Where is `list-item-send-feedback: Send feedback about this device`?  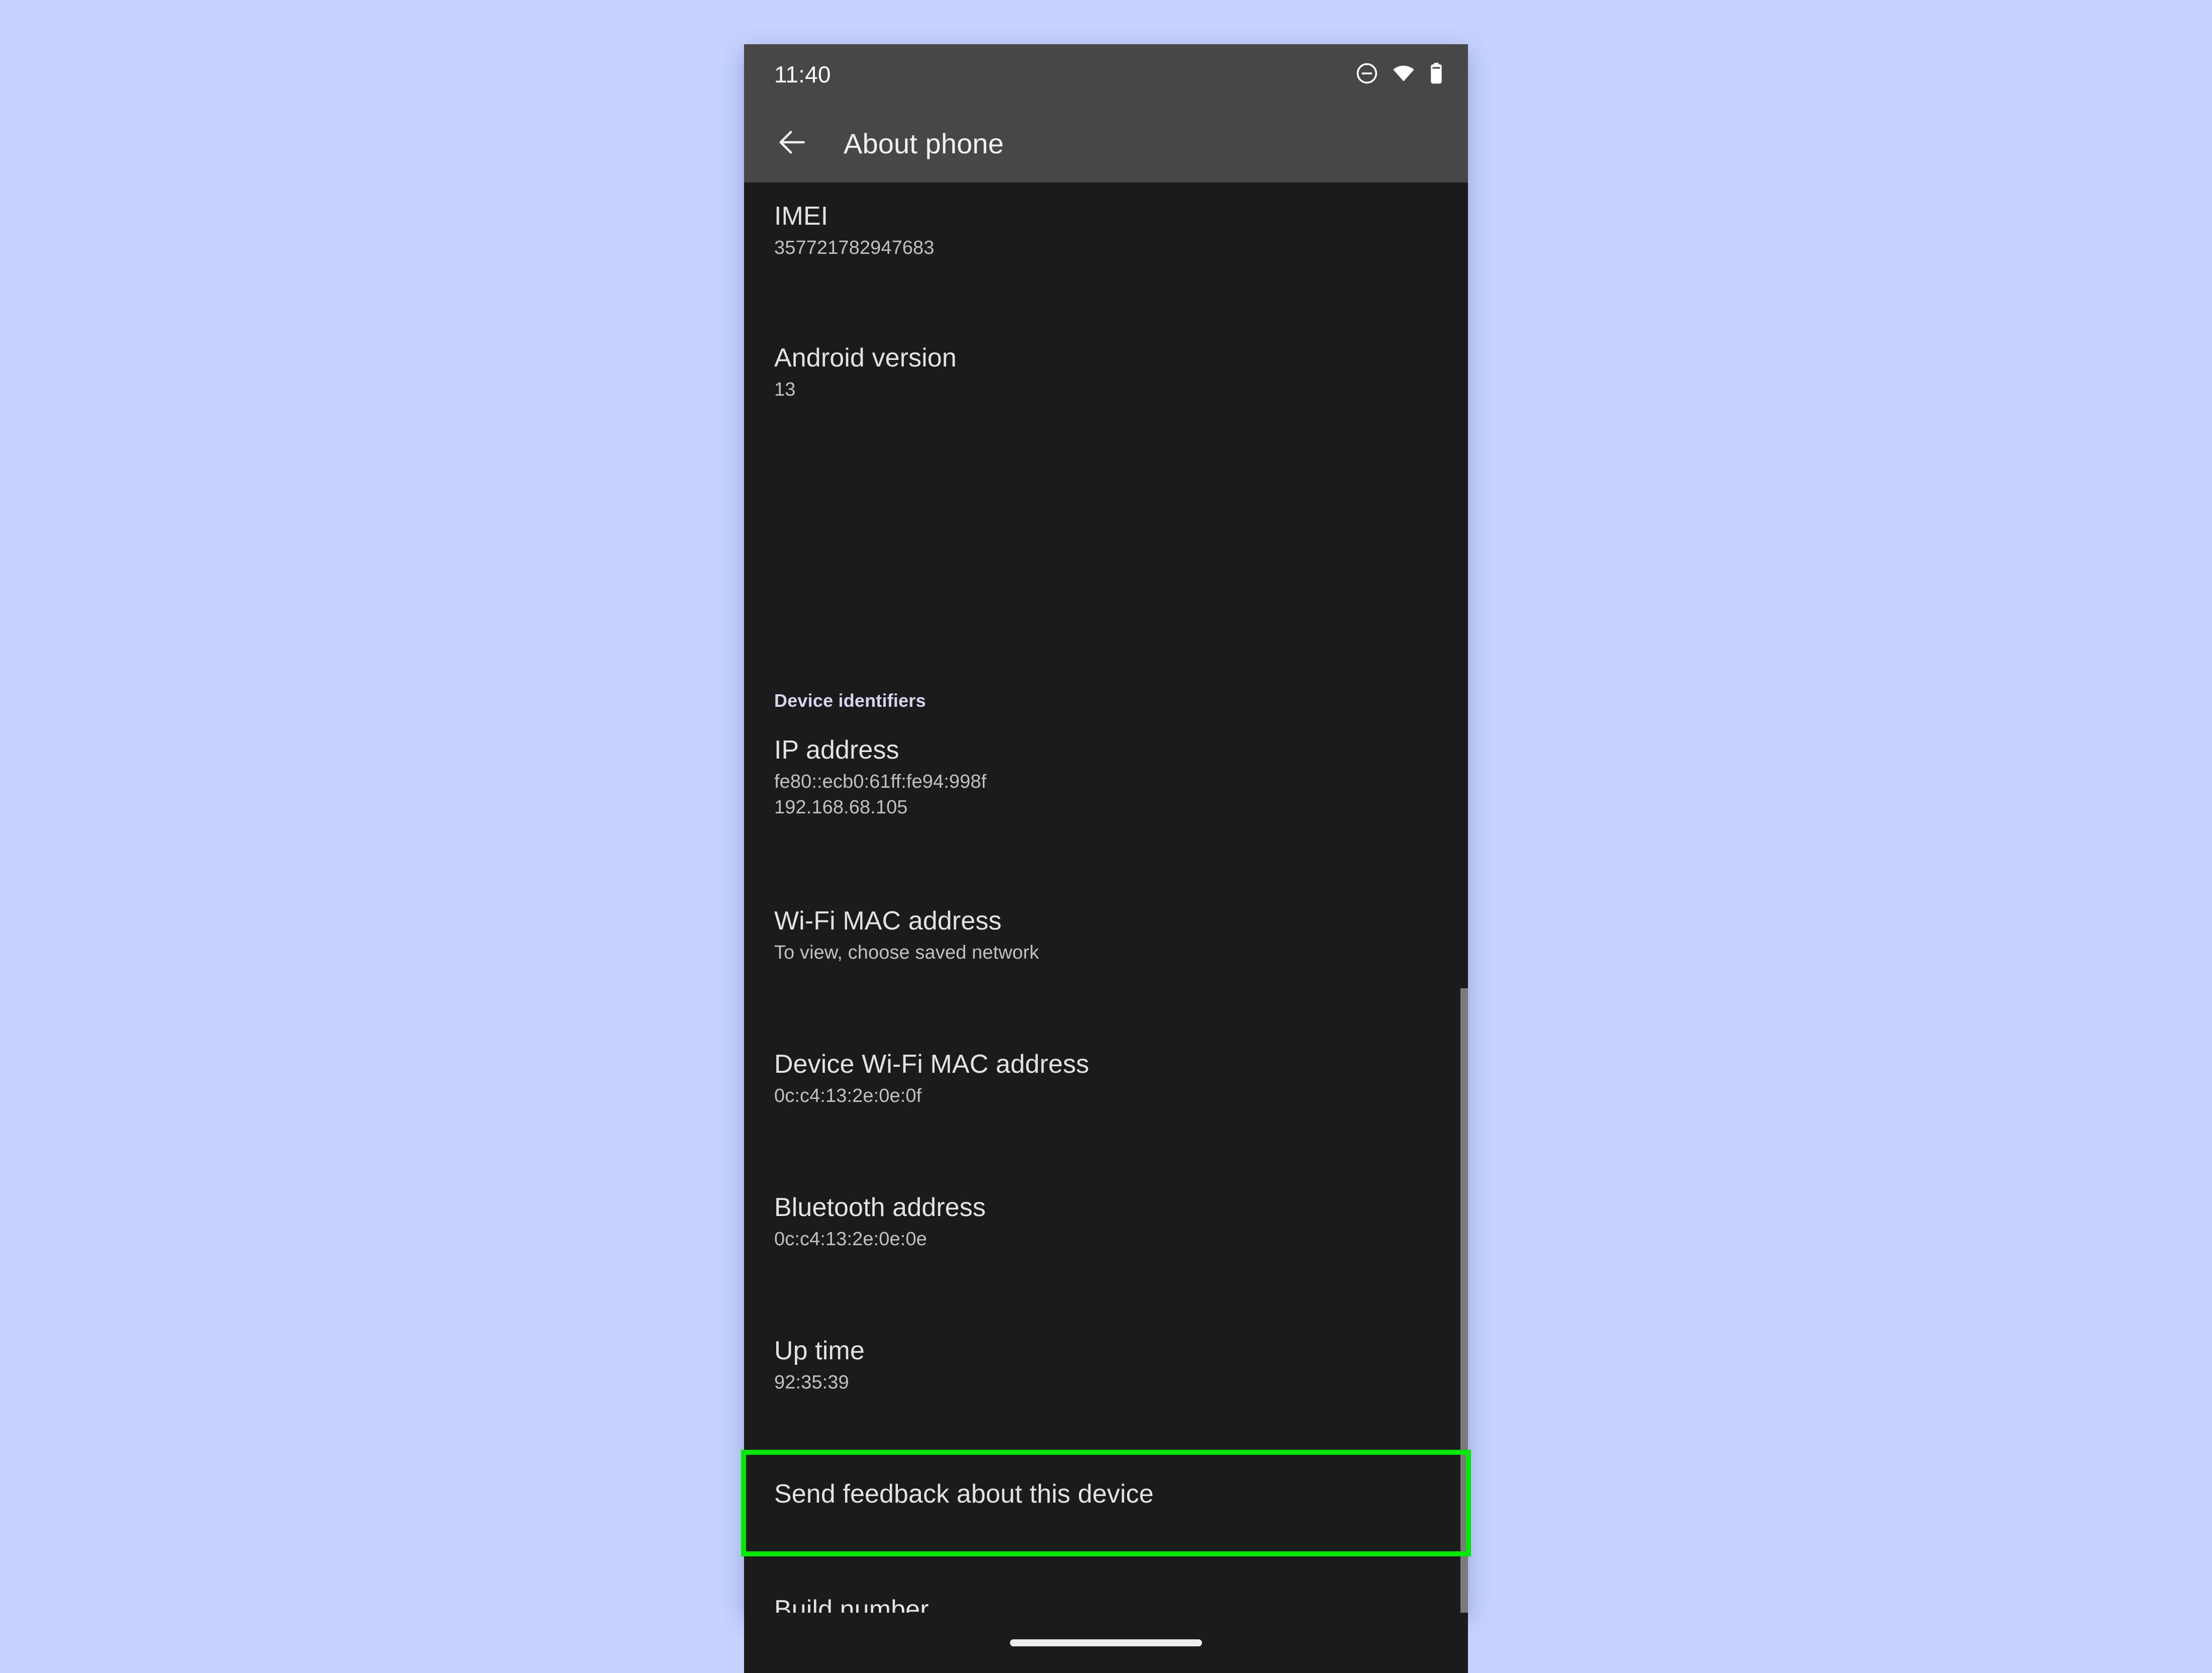
list-item-send-feedback: Send feedback about this device is located at coordinates (1106, 1494).